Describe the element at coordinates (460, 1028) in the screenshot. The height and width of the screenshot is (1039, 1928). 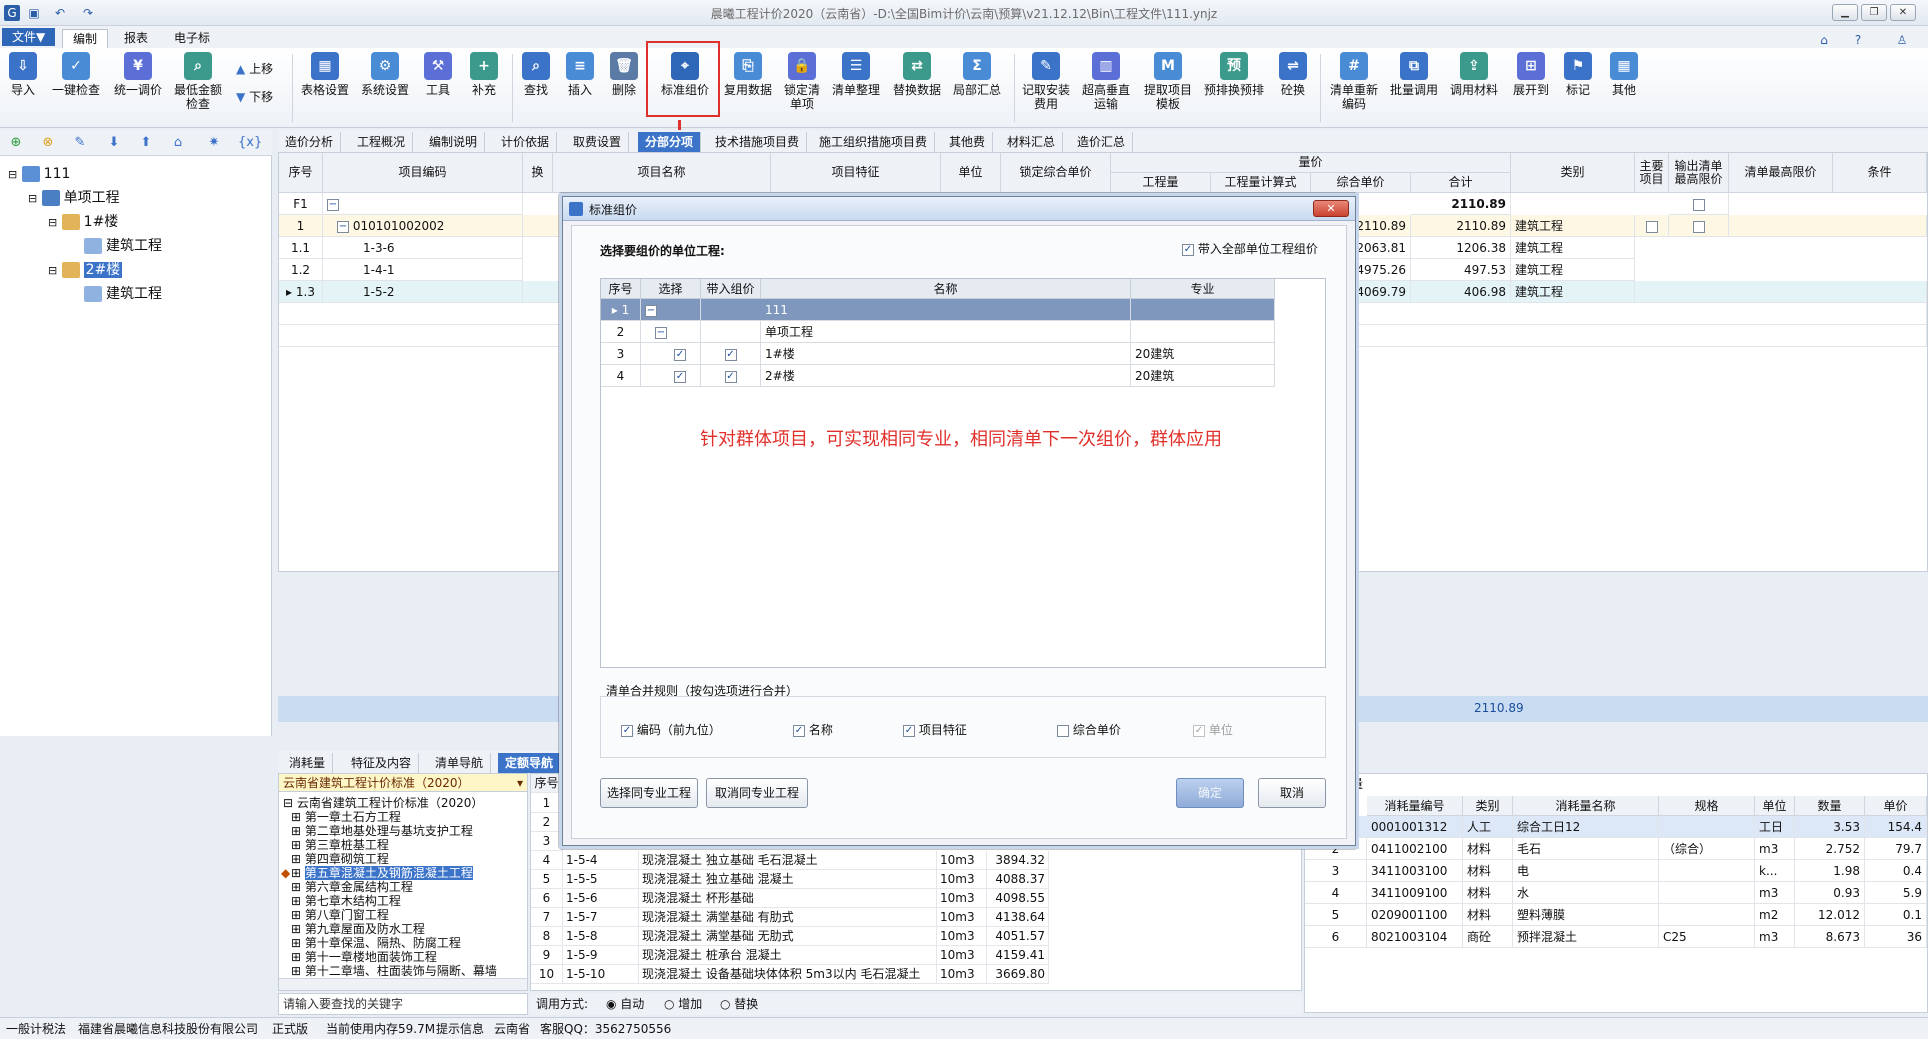
I see `status-hint: 提示信息` at that location.